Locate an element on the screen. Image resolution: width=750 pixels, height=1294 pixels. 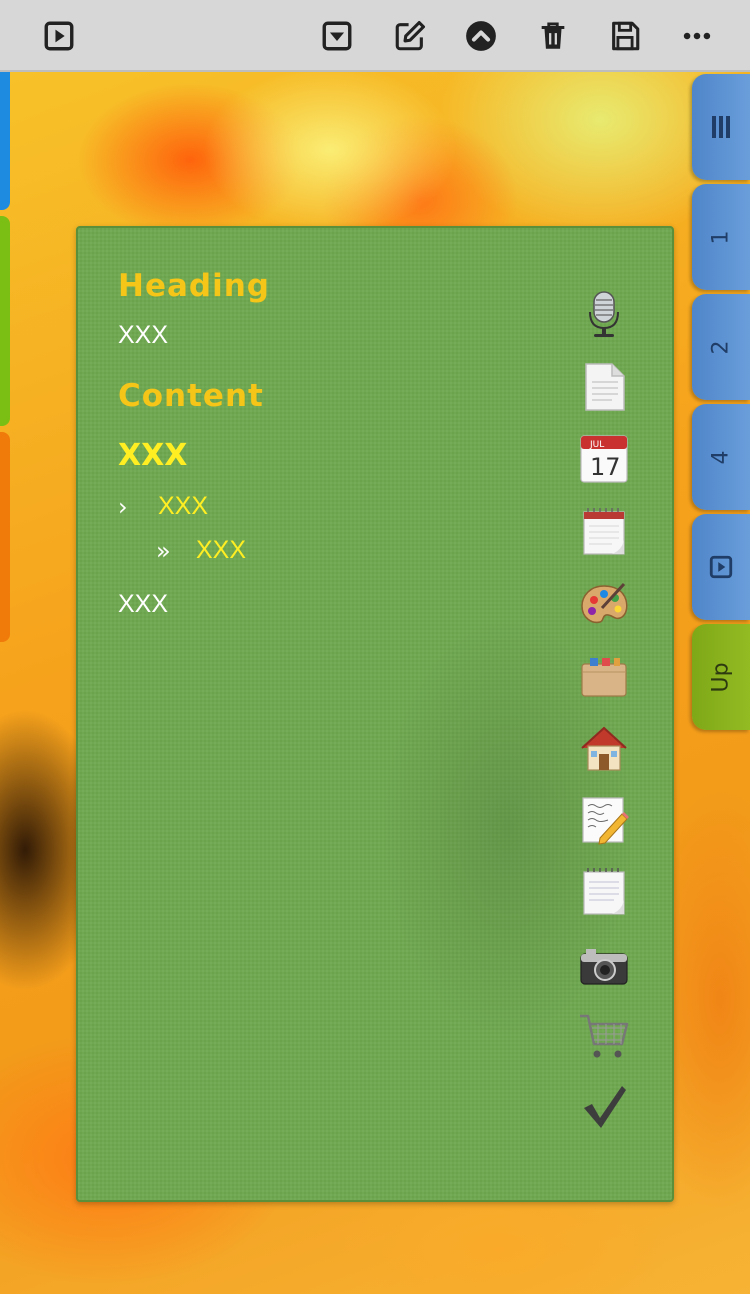
more-icon is located at coordinates (697, 36).